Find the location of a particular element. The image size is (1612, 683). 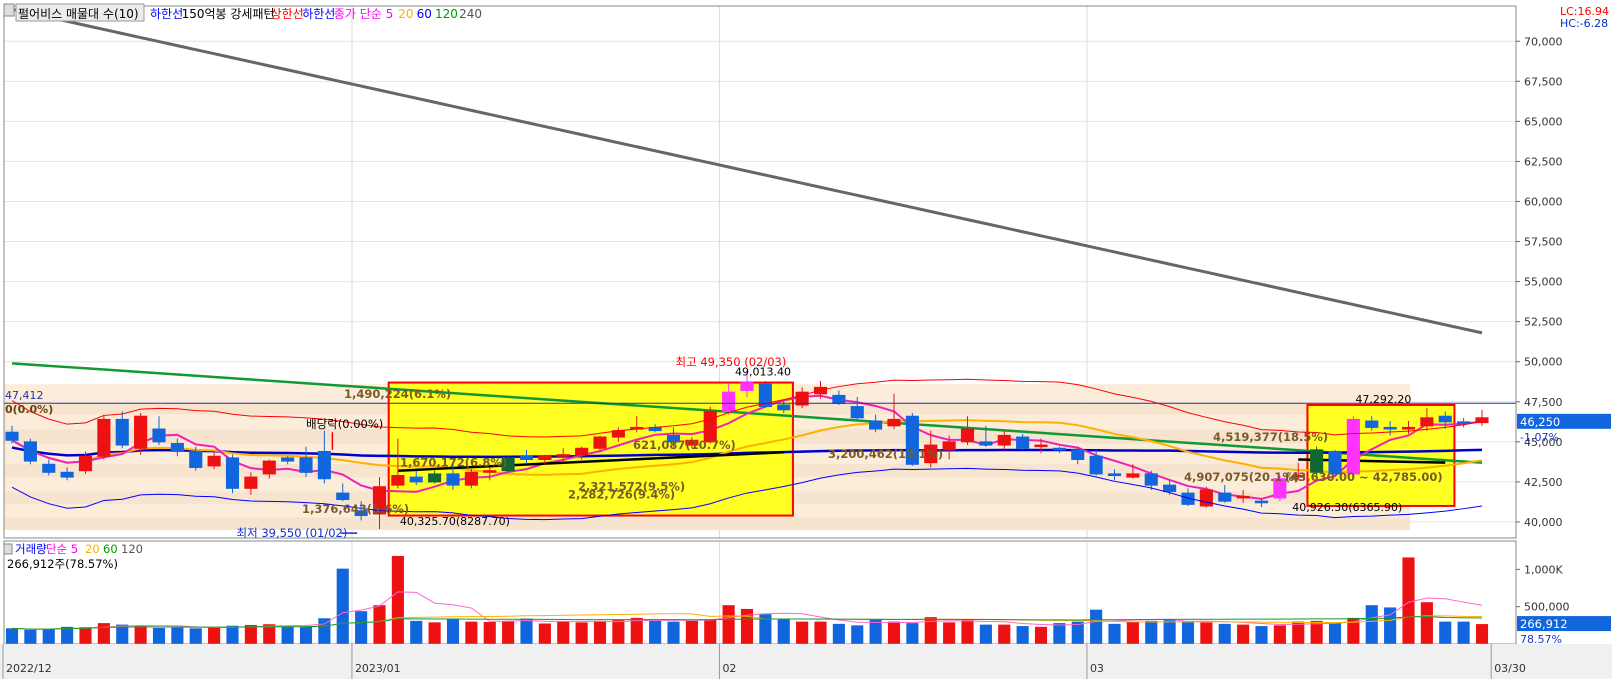

price-tick-label: 52,500 is located at coordinates (1543, 322).